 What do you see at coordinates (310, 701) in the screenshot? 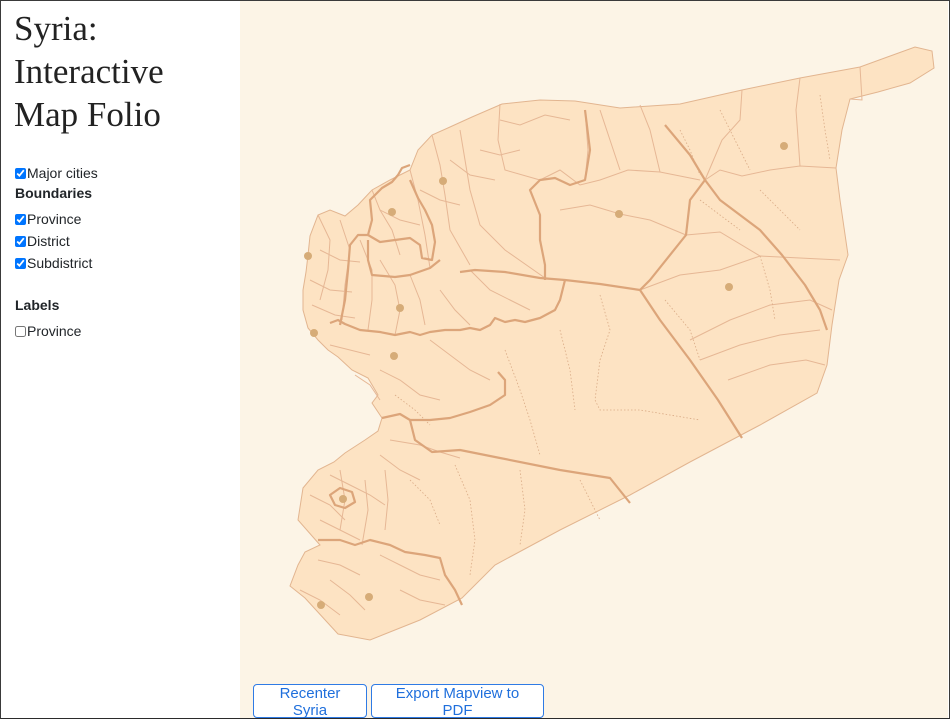
I see `recenter-syria-button: Recenter Syria` at bounding box center [310, 701].